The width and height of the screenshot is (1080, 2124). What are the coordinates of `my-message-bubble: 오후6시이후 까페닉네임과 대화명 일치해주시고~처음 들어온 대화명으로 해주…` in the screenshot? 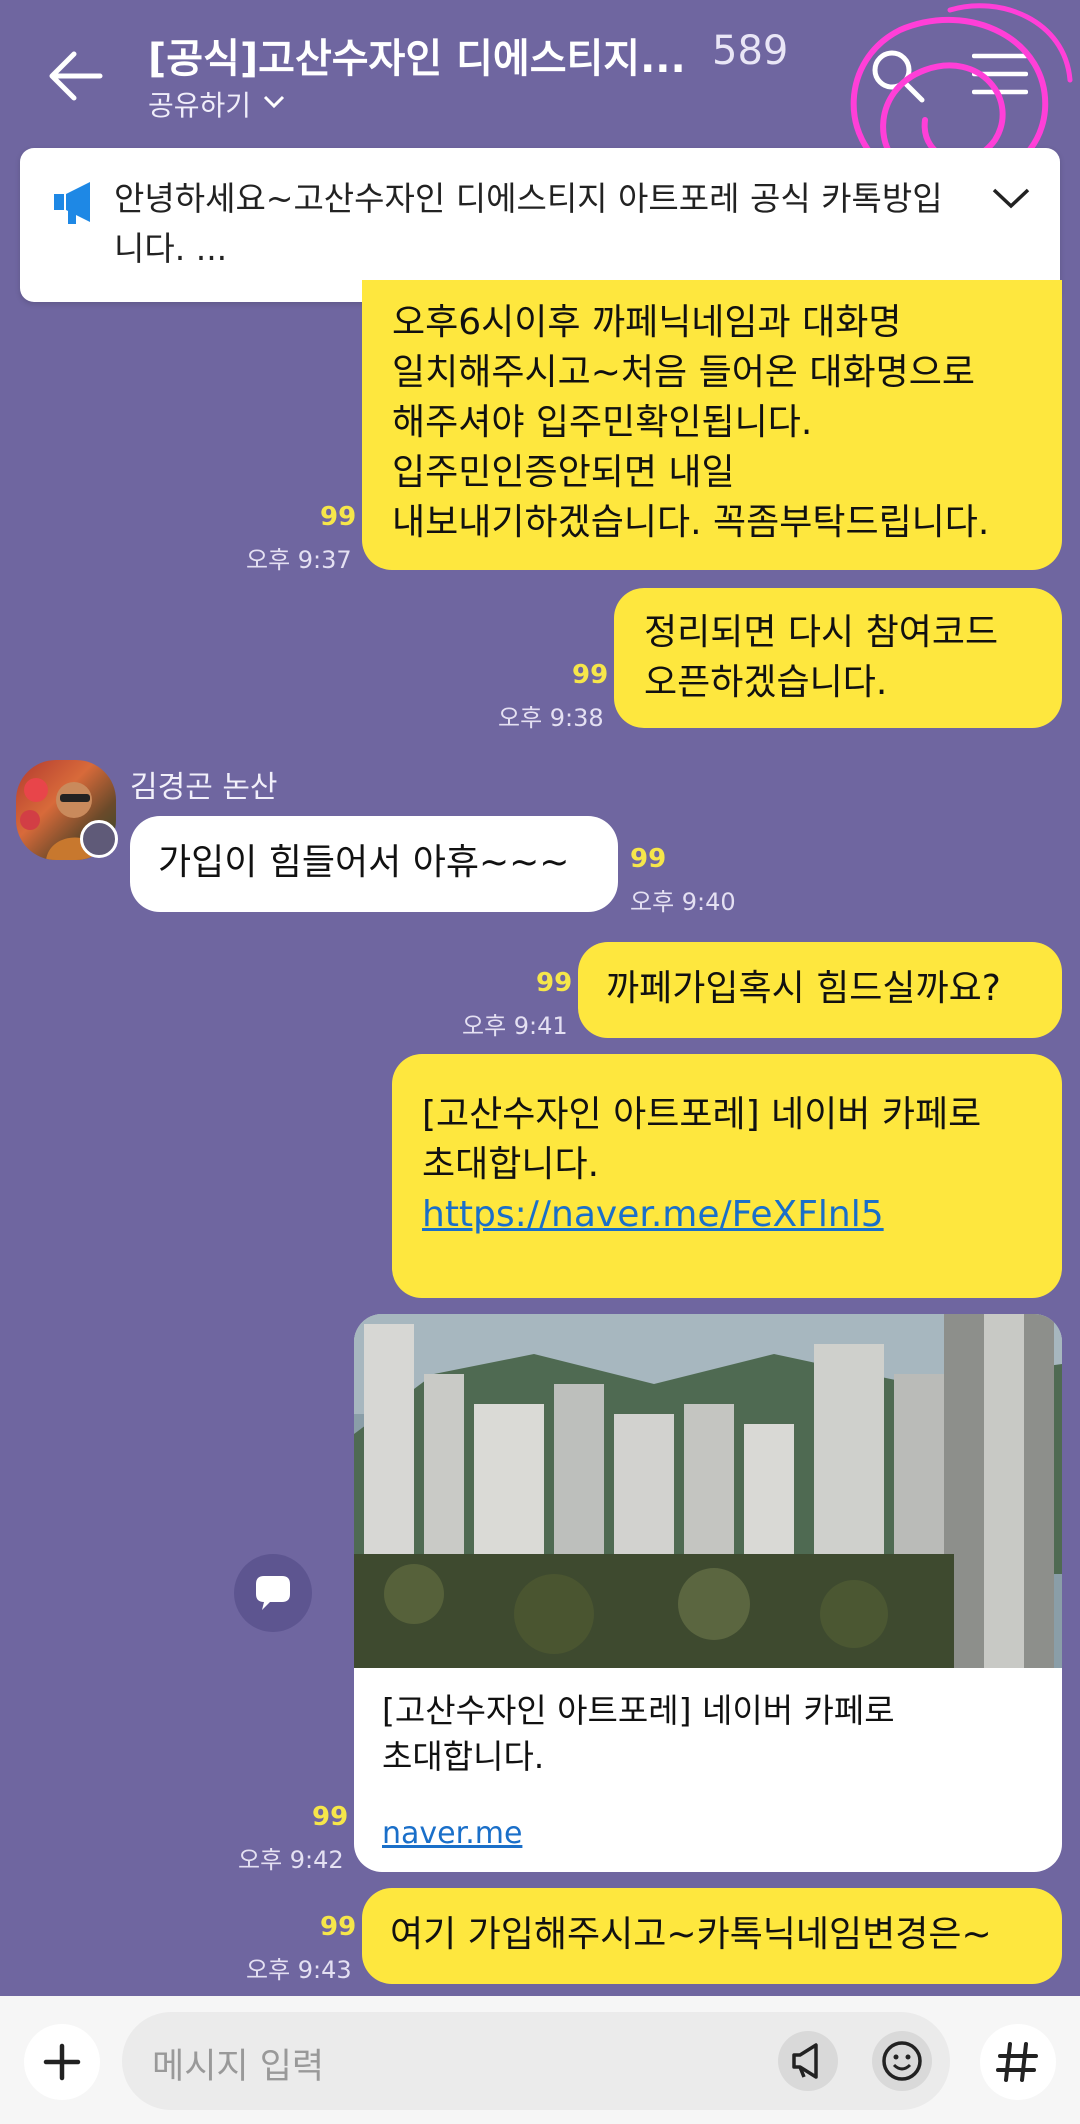 It's located at (712, 425).